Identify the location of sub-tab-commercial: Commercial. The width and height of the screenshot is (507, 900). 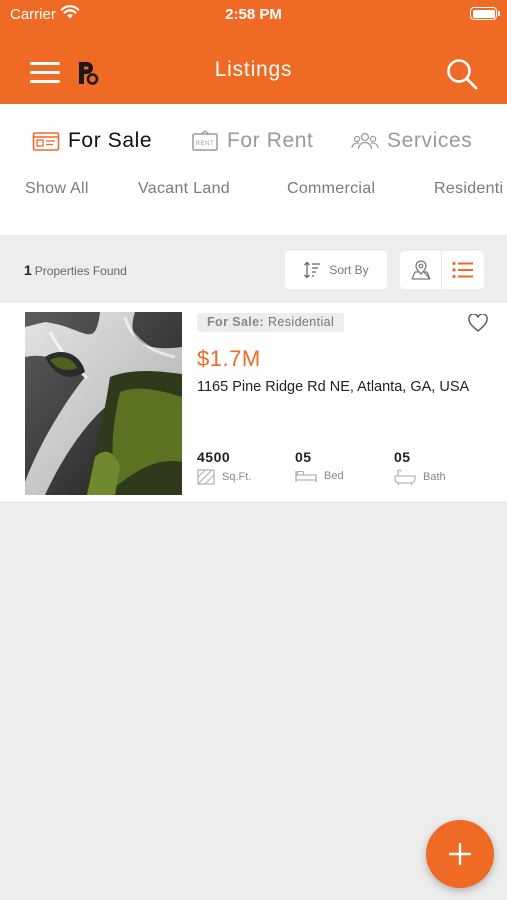
(331, 189).